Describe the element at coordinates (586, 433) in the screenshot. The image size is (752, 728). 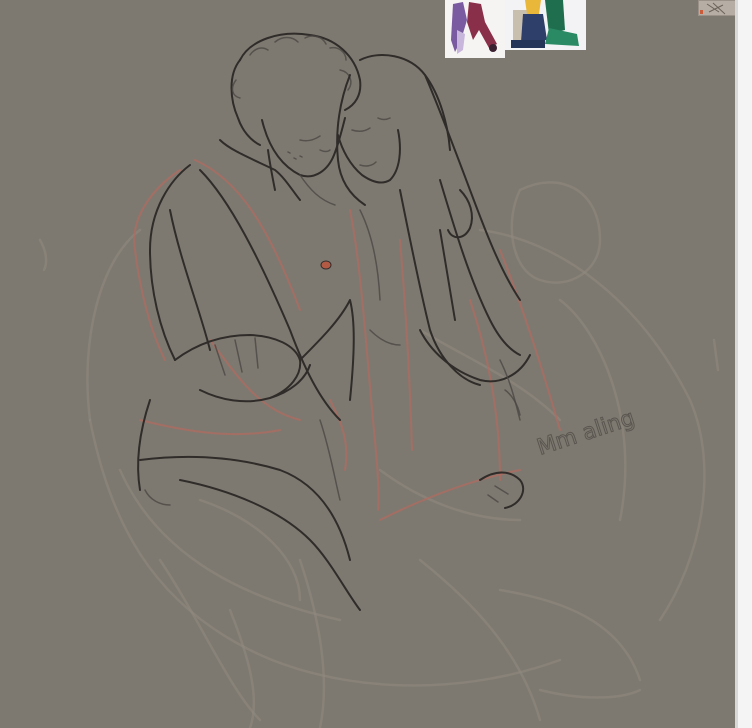
I see `sketch-handwriting: Mm aling` at that location.